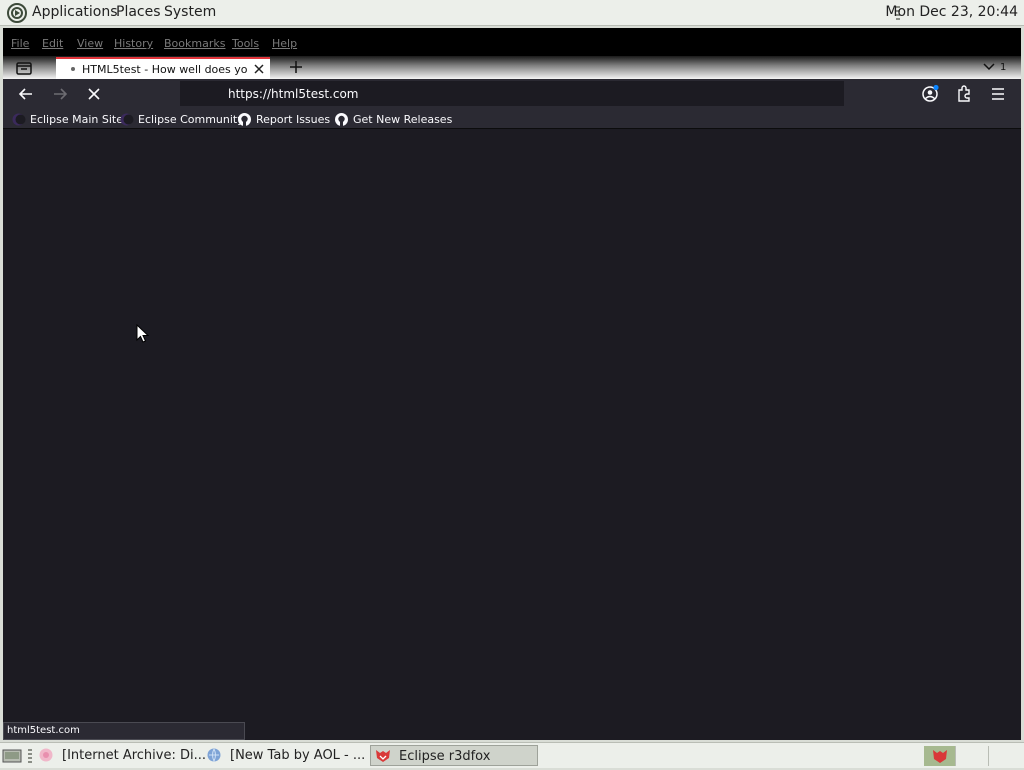  Describe the element at coordinates (190, 12) in the screenshot. I see `menu-system: System` at that location.